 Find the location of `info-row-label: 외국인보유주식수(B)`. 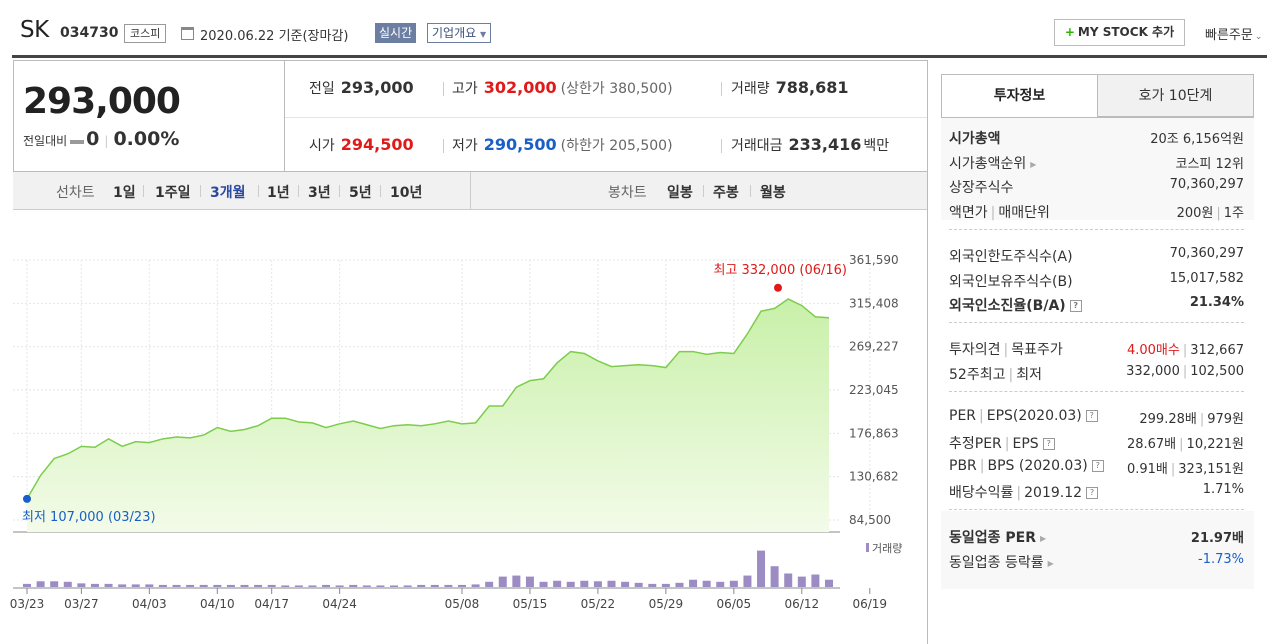

info-row-label: 외국인보유주식수(B) is located at coordinates (1011, 281).